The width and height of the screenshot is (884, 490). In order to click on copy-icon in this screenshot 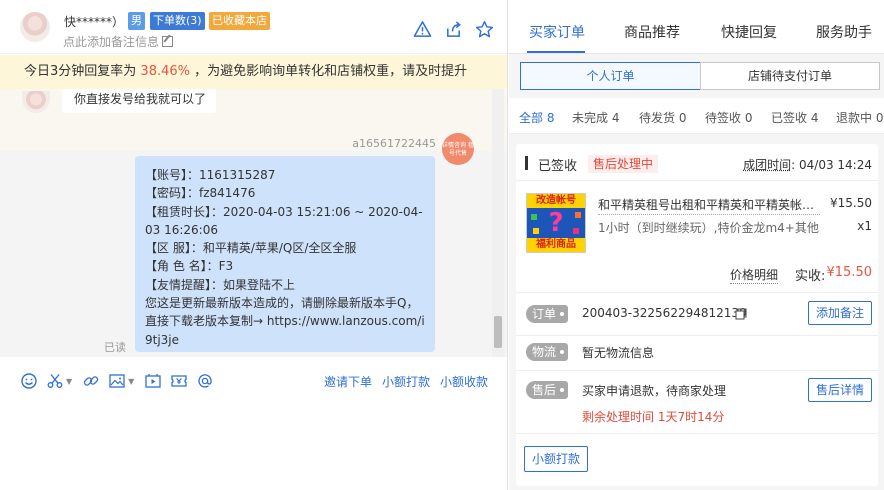, I will do `click(741, 314)`.